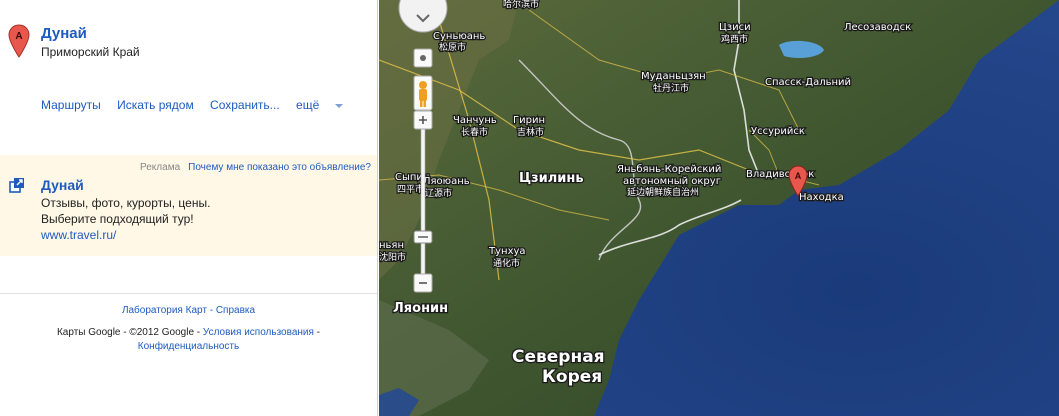 This screenshot has width=1059, height=416. What do you see at coordinates (506, 263) in the screenshot?
I see `map-label-tonghua-zh: 通化市` at bounding box center [506, 263].